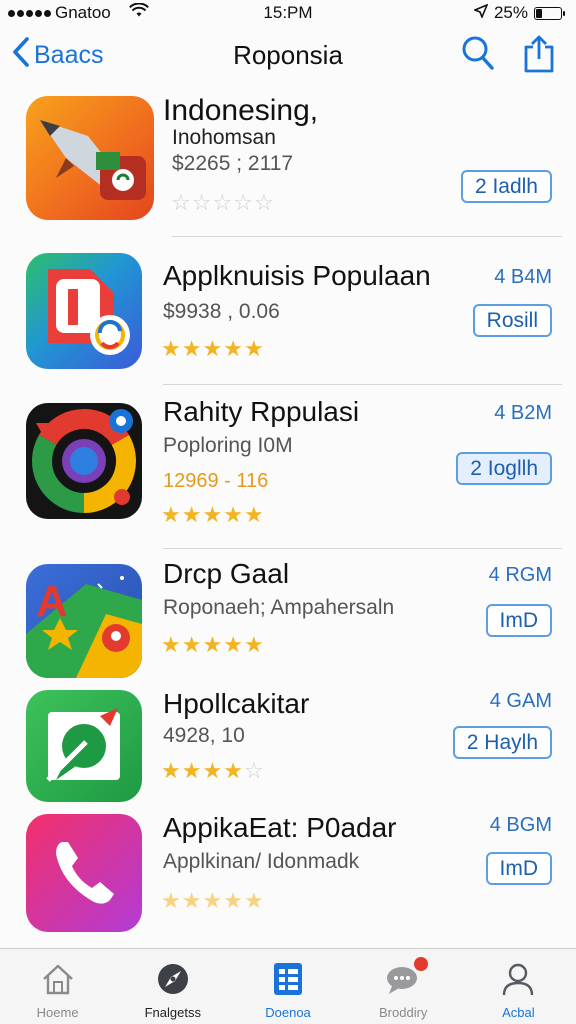  I want to click on maps-a-icon: A, so click(84, 621).